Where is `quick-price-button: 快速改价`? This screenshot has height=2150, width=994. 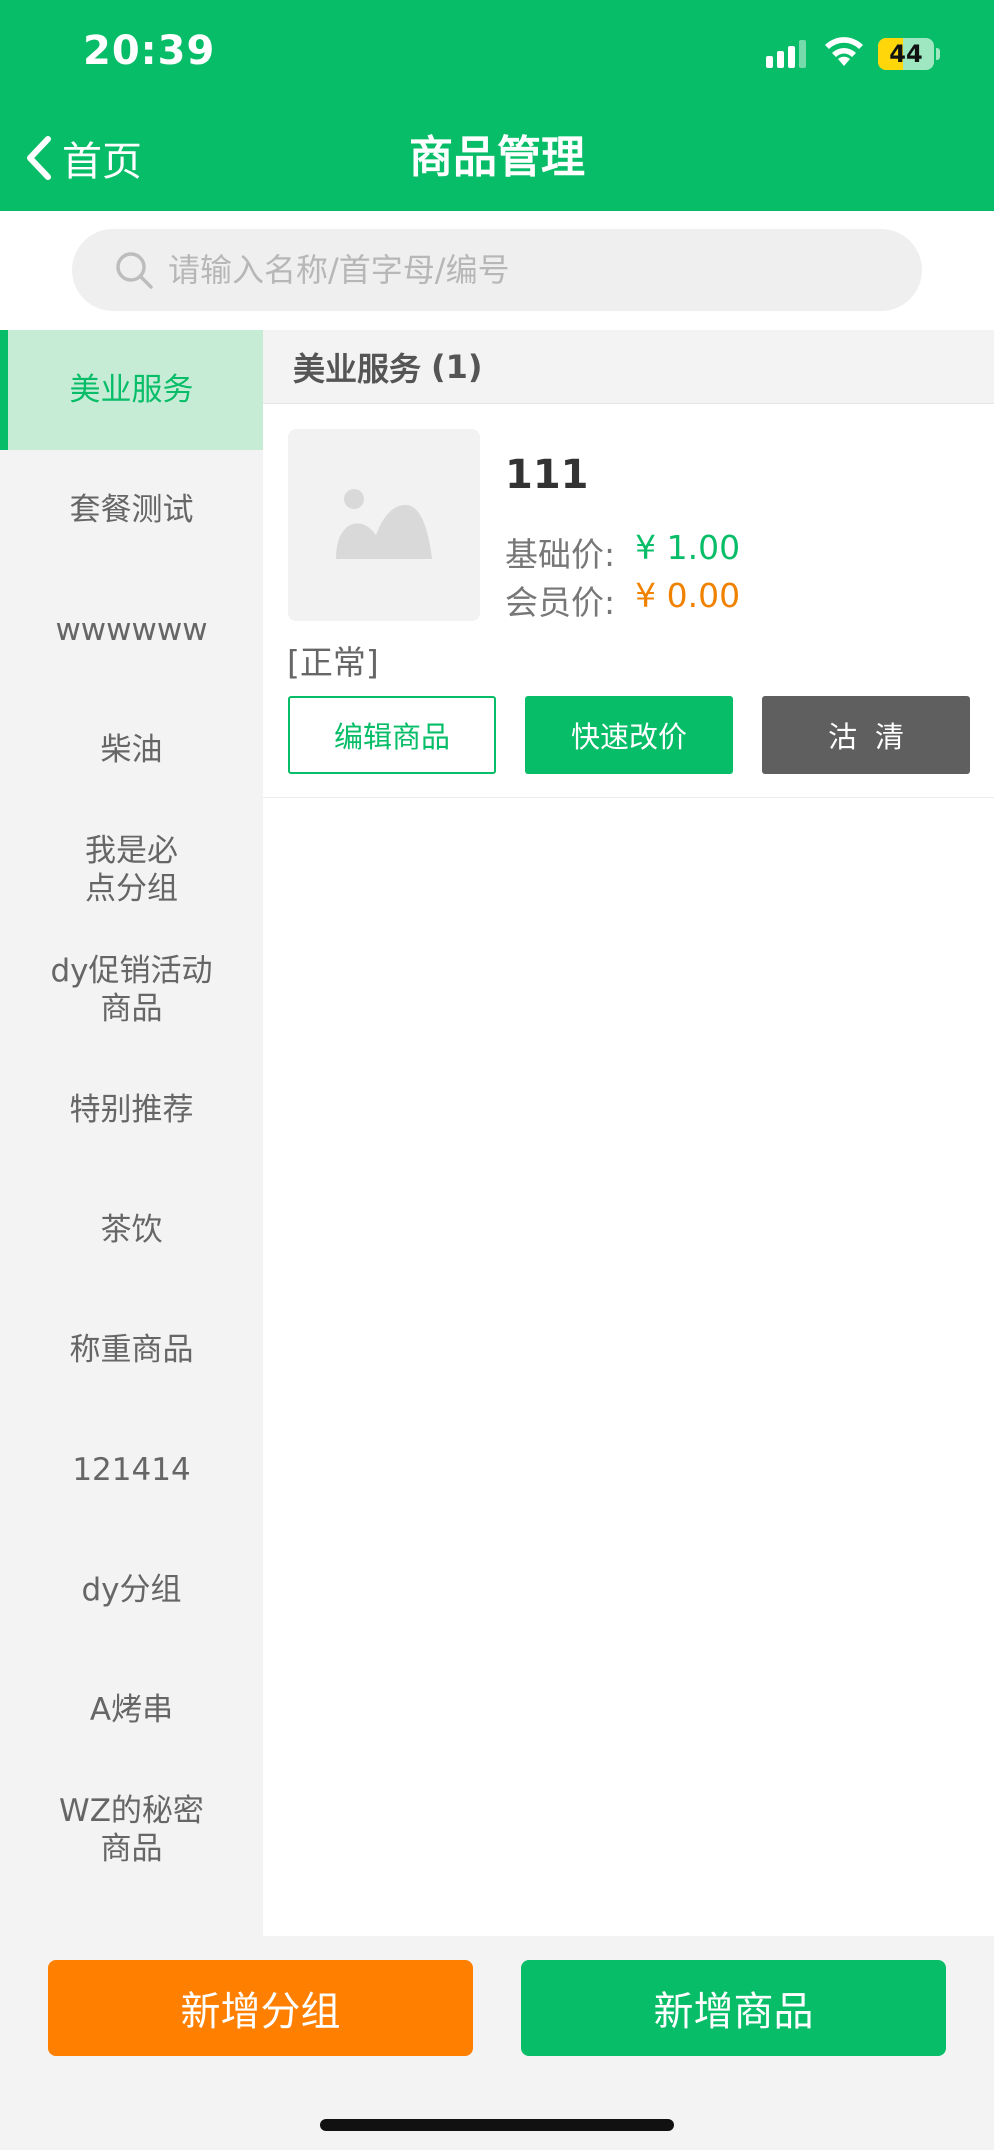
quick-price-button: 快速改价 is located at coordinates (629, 735).